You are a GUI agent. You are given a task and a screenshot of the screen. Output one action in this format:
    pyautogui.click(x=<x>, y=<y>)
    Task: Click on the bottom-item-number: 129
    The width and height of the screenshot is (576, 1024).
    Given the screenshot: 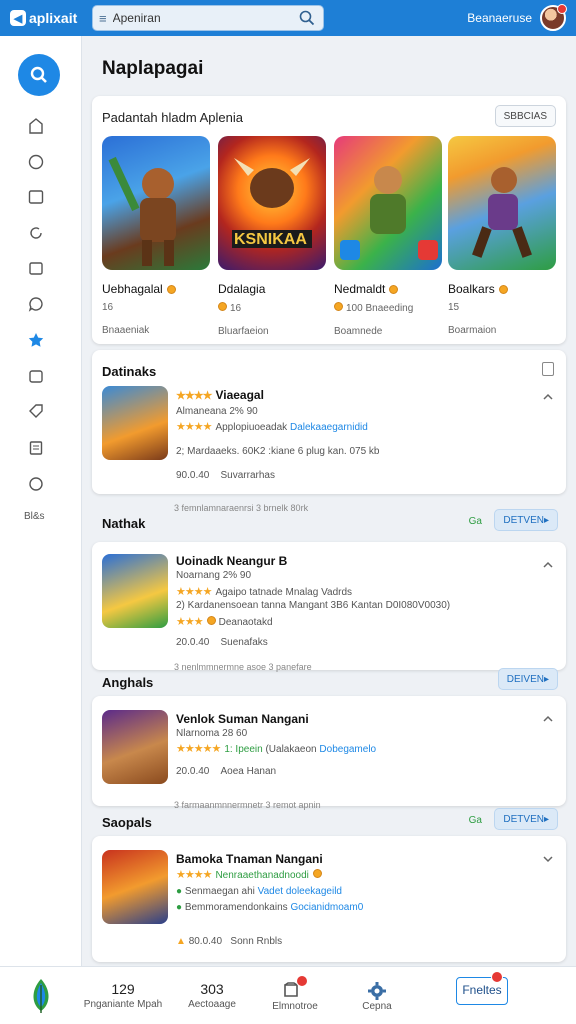 What is the action you would take?
    pyautogui.click(x=123, y=989)
    